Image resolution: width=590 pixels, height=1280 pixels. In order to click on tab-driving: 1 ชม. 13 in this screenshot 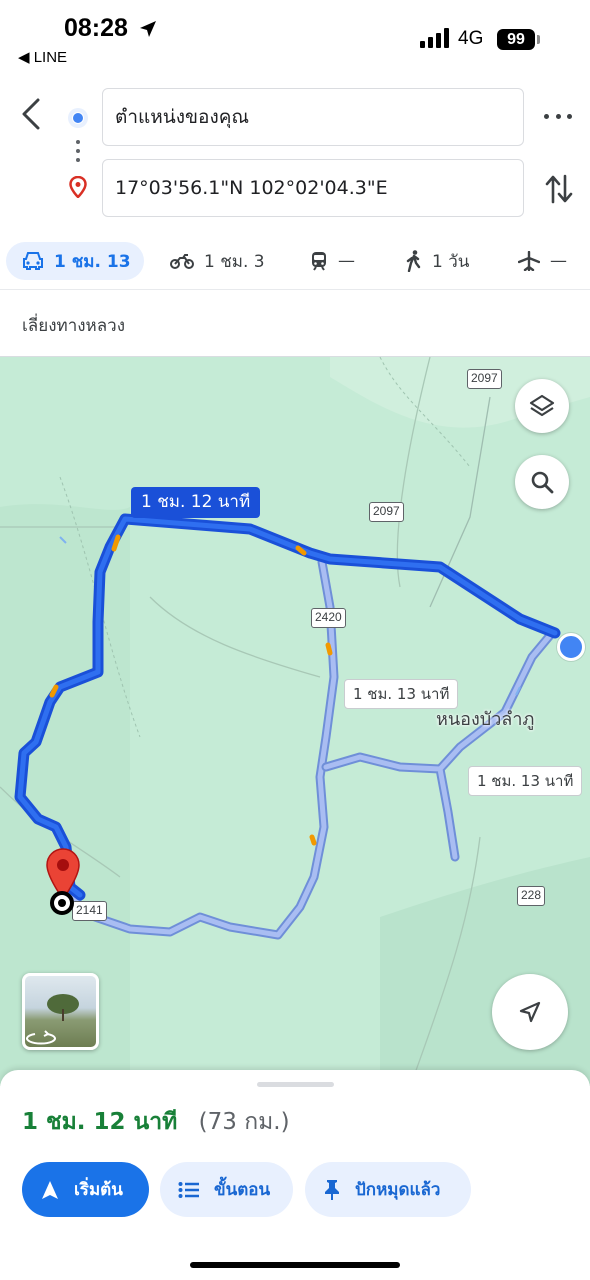, I will do `click(75, 261)`.